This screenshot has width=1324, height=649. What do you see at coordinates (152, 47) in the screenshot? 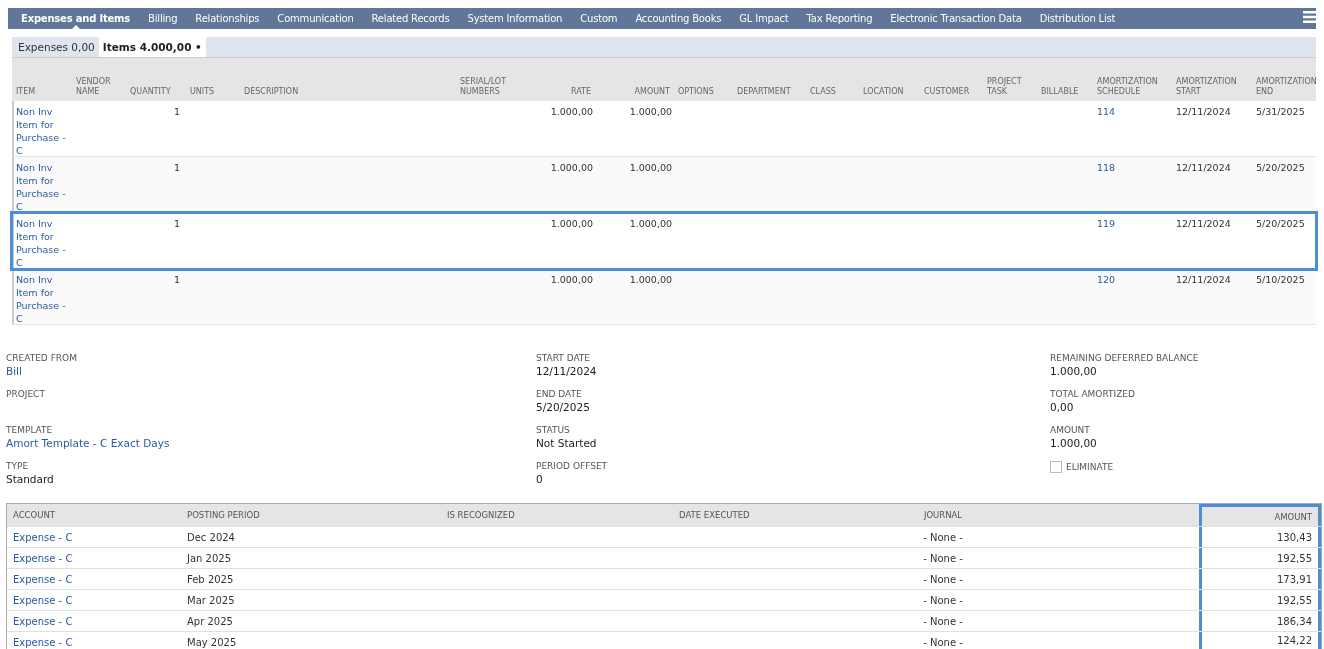
I see `subtab: Items 4.000,00 •` at bounding box center [152, 47].